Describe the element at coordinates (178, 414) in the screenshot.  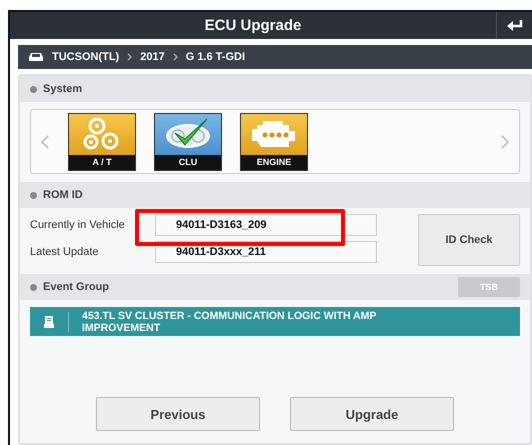
I see `previous-button: Previous` at that location.